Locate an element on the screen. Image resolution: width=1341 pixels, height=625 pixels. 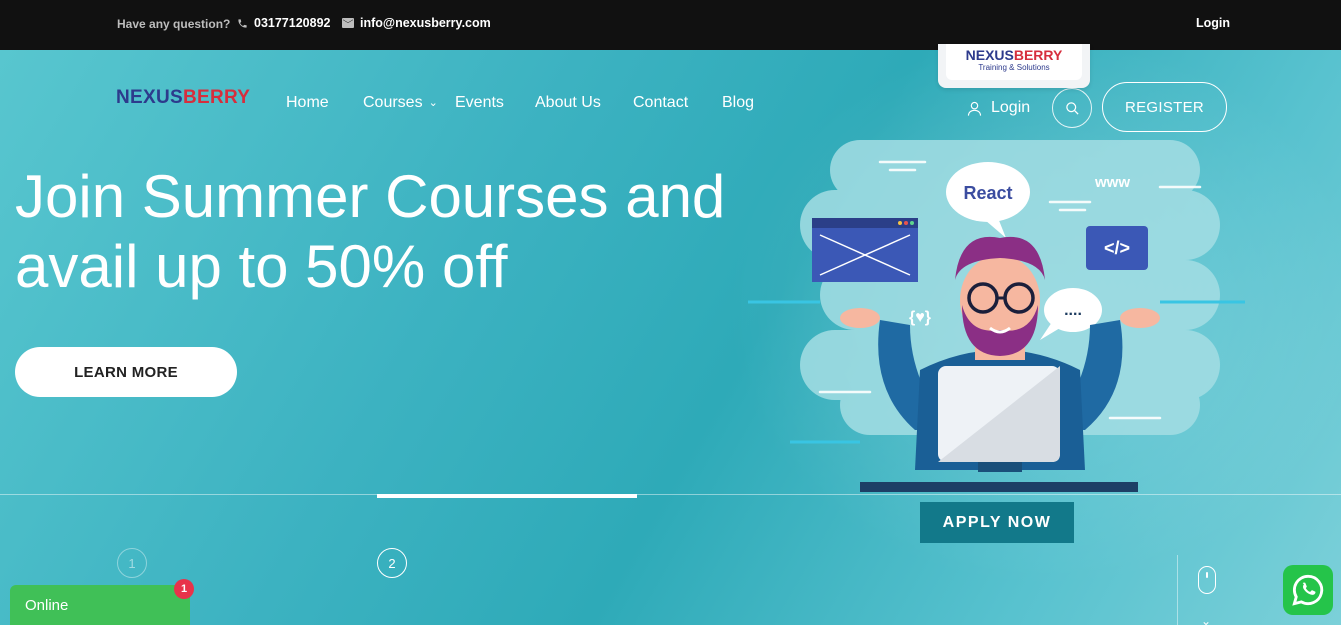
bubble-react-text: React is located at coordinates (987, 193).